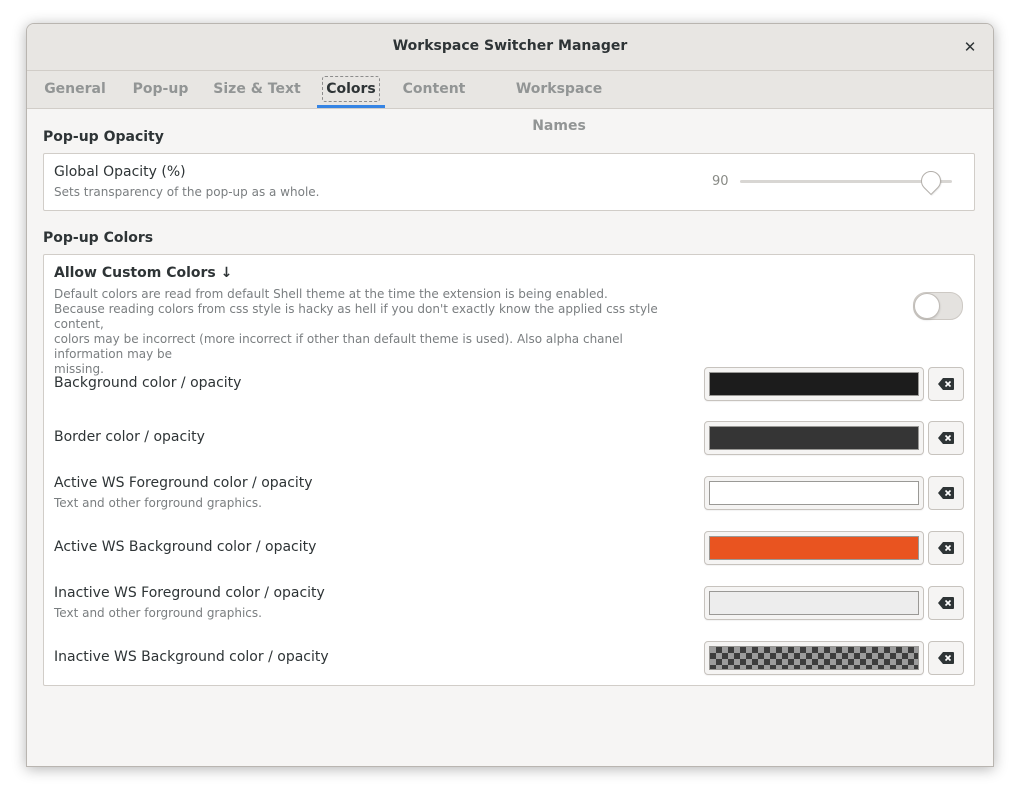  I want to click on active-ws-foreground-reset-button, so click(946, 493).